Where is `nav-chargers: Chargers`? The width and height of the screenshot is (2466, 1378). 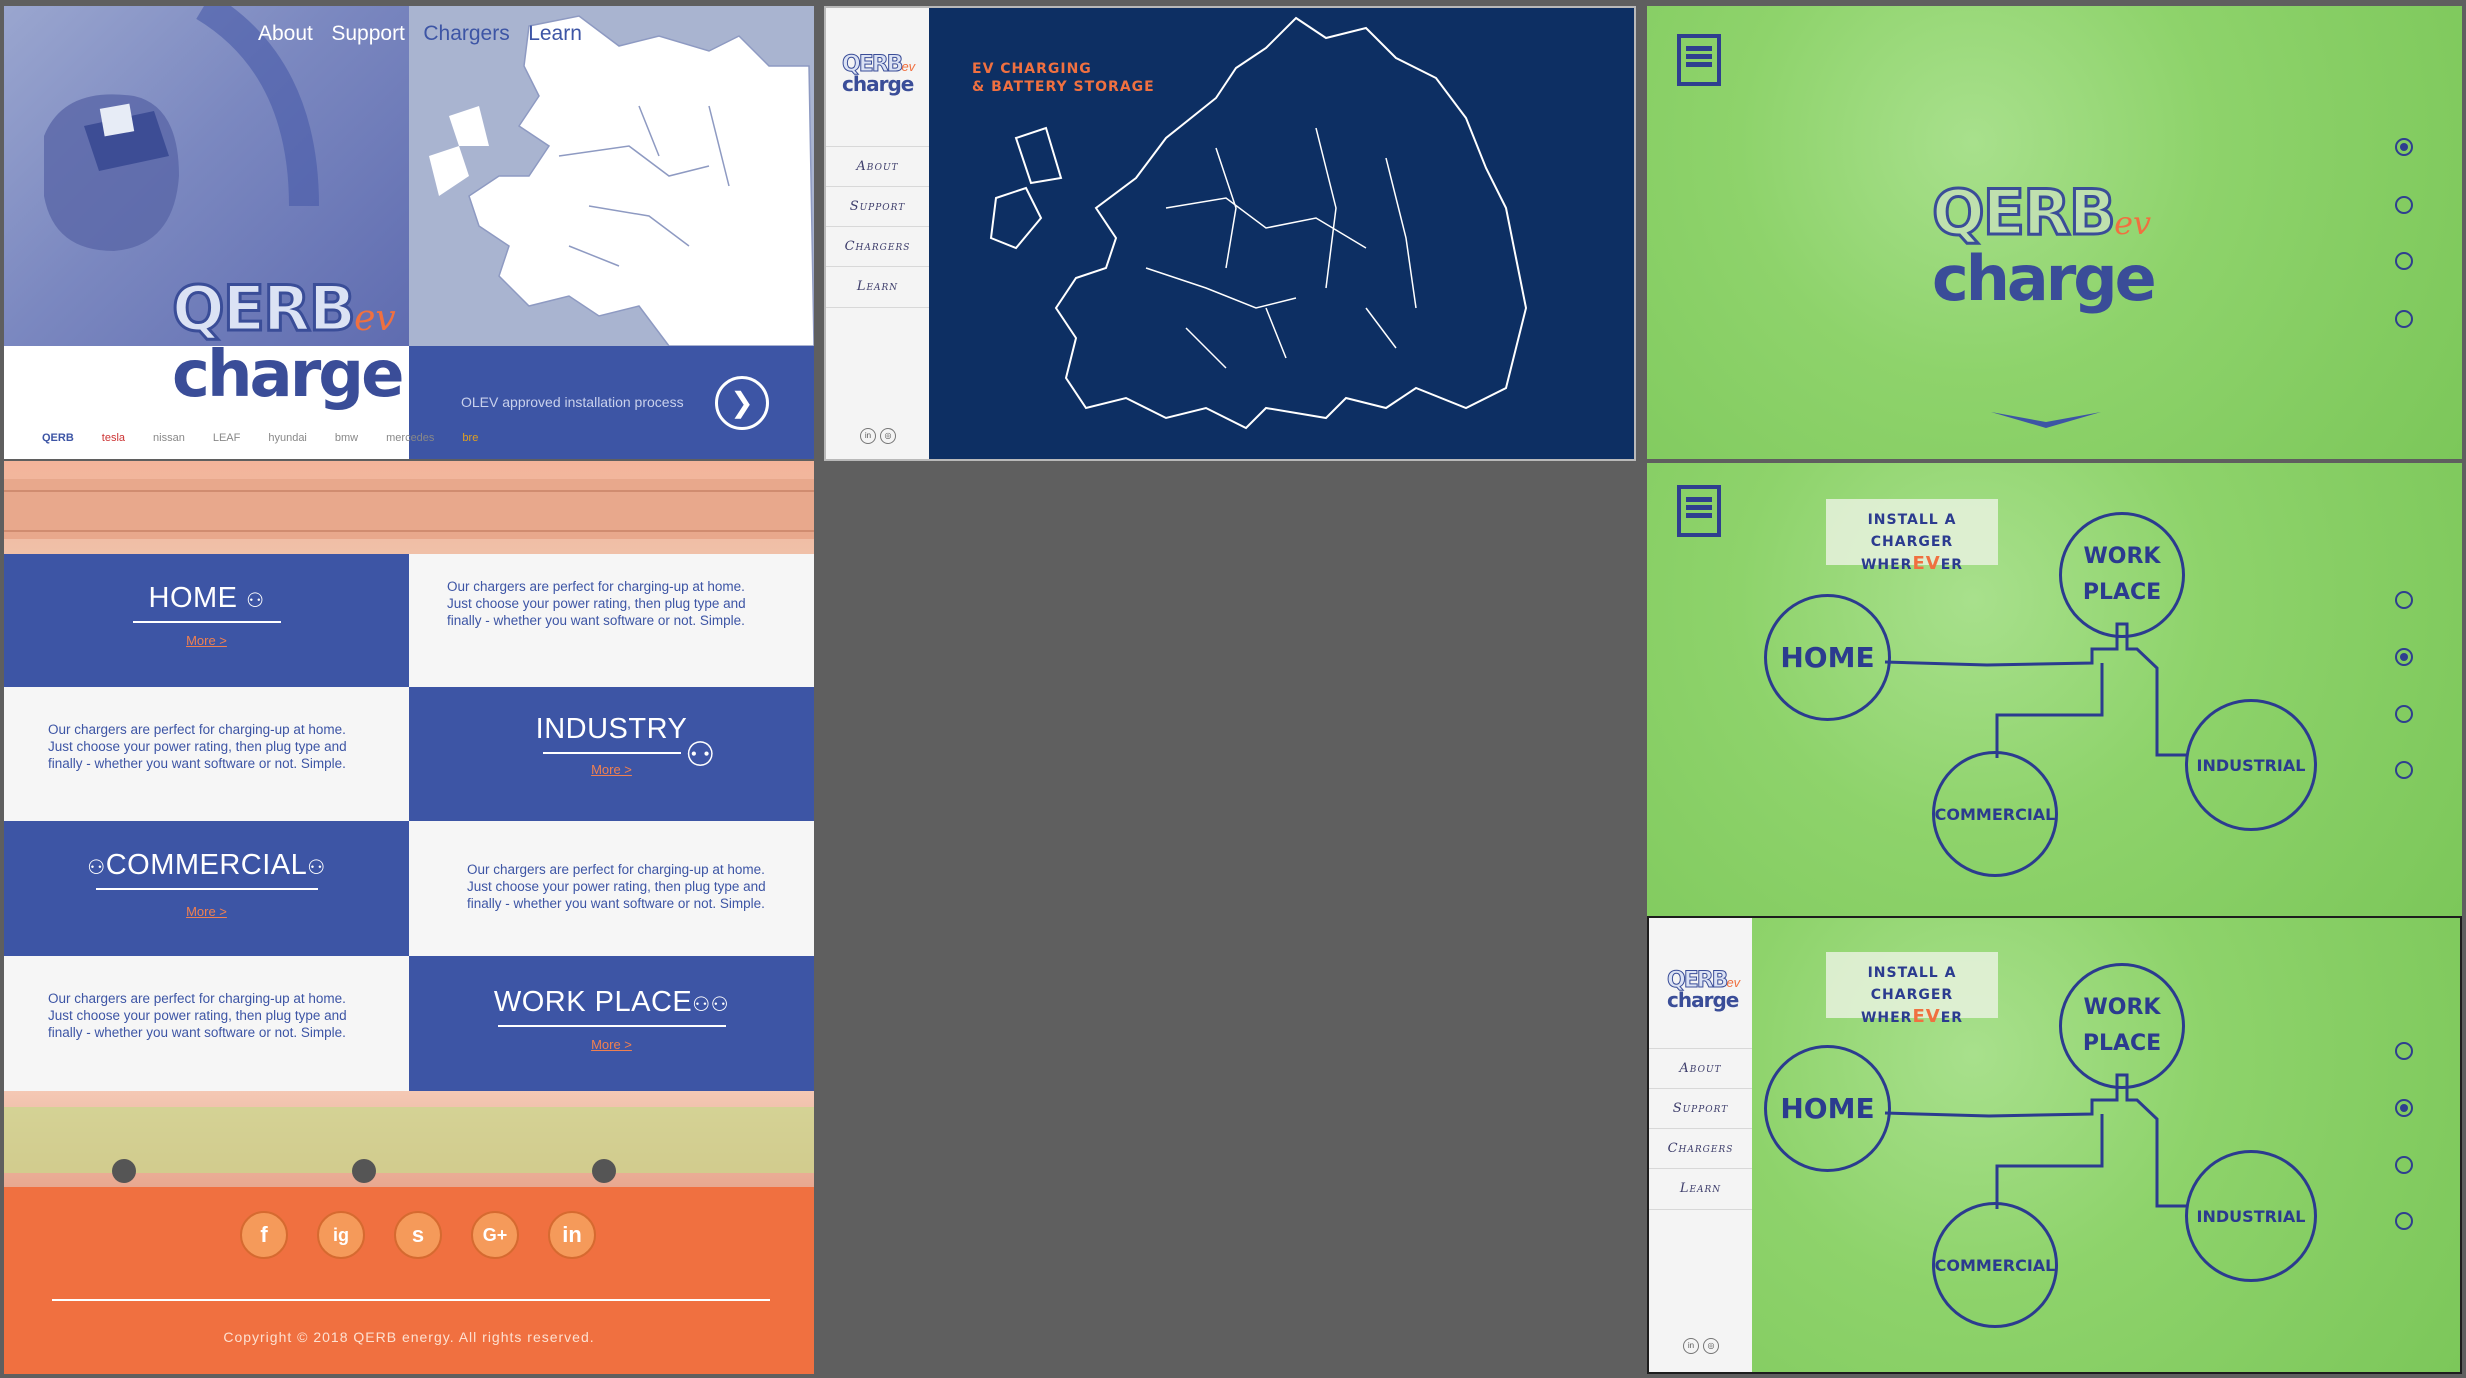
nav-chargers: Chargers is located at coordinates (466, 33).